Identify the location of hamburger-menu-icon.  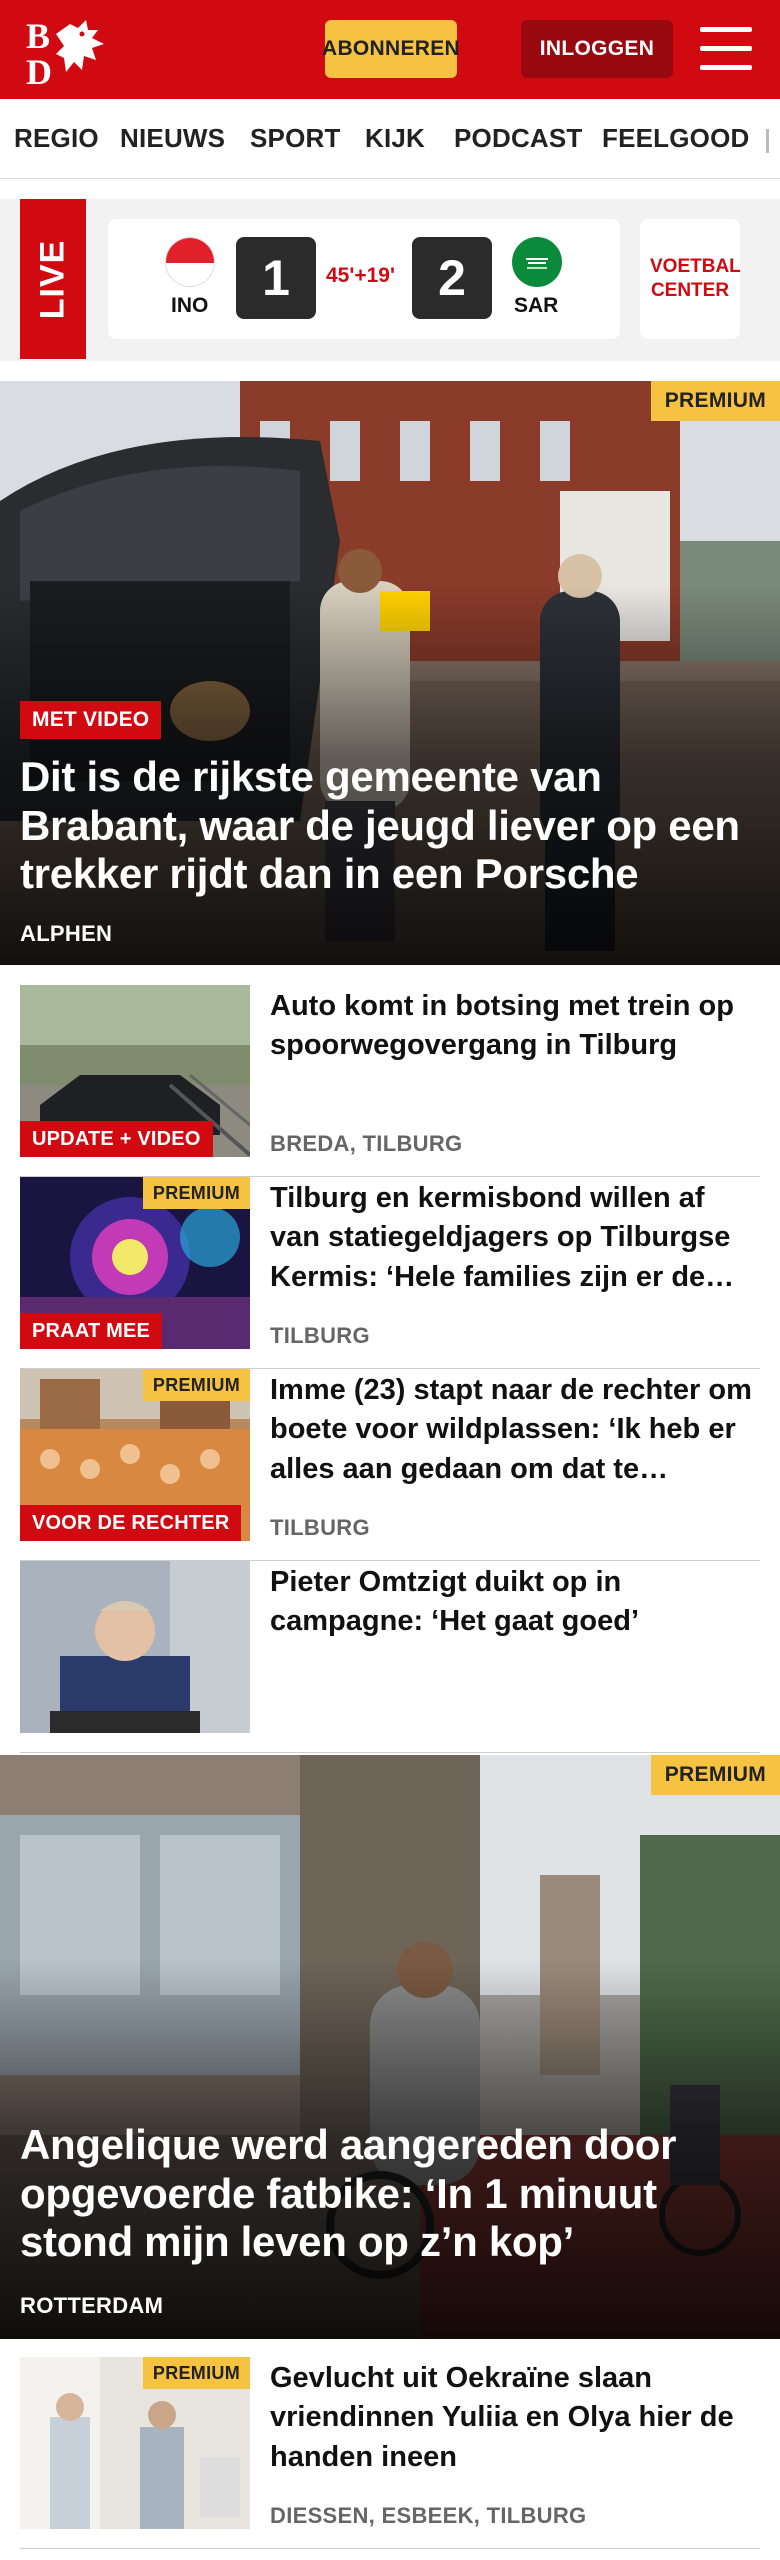
(726, 49).